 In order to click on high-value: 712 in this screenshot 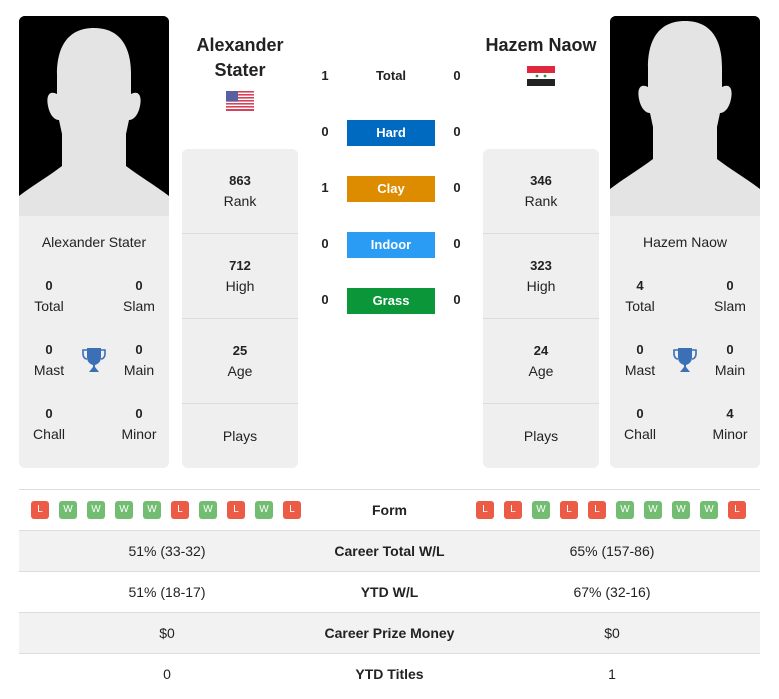, I will do `click(240, 265)`.